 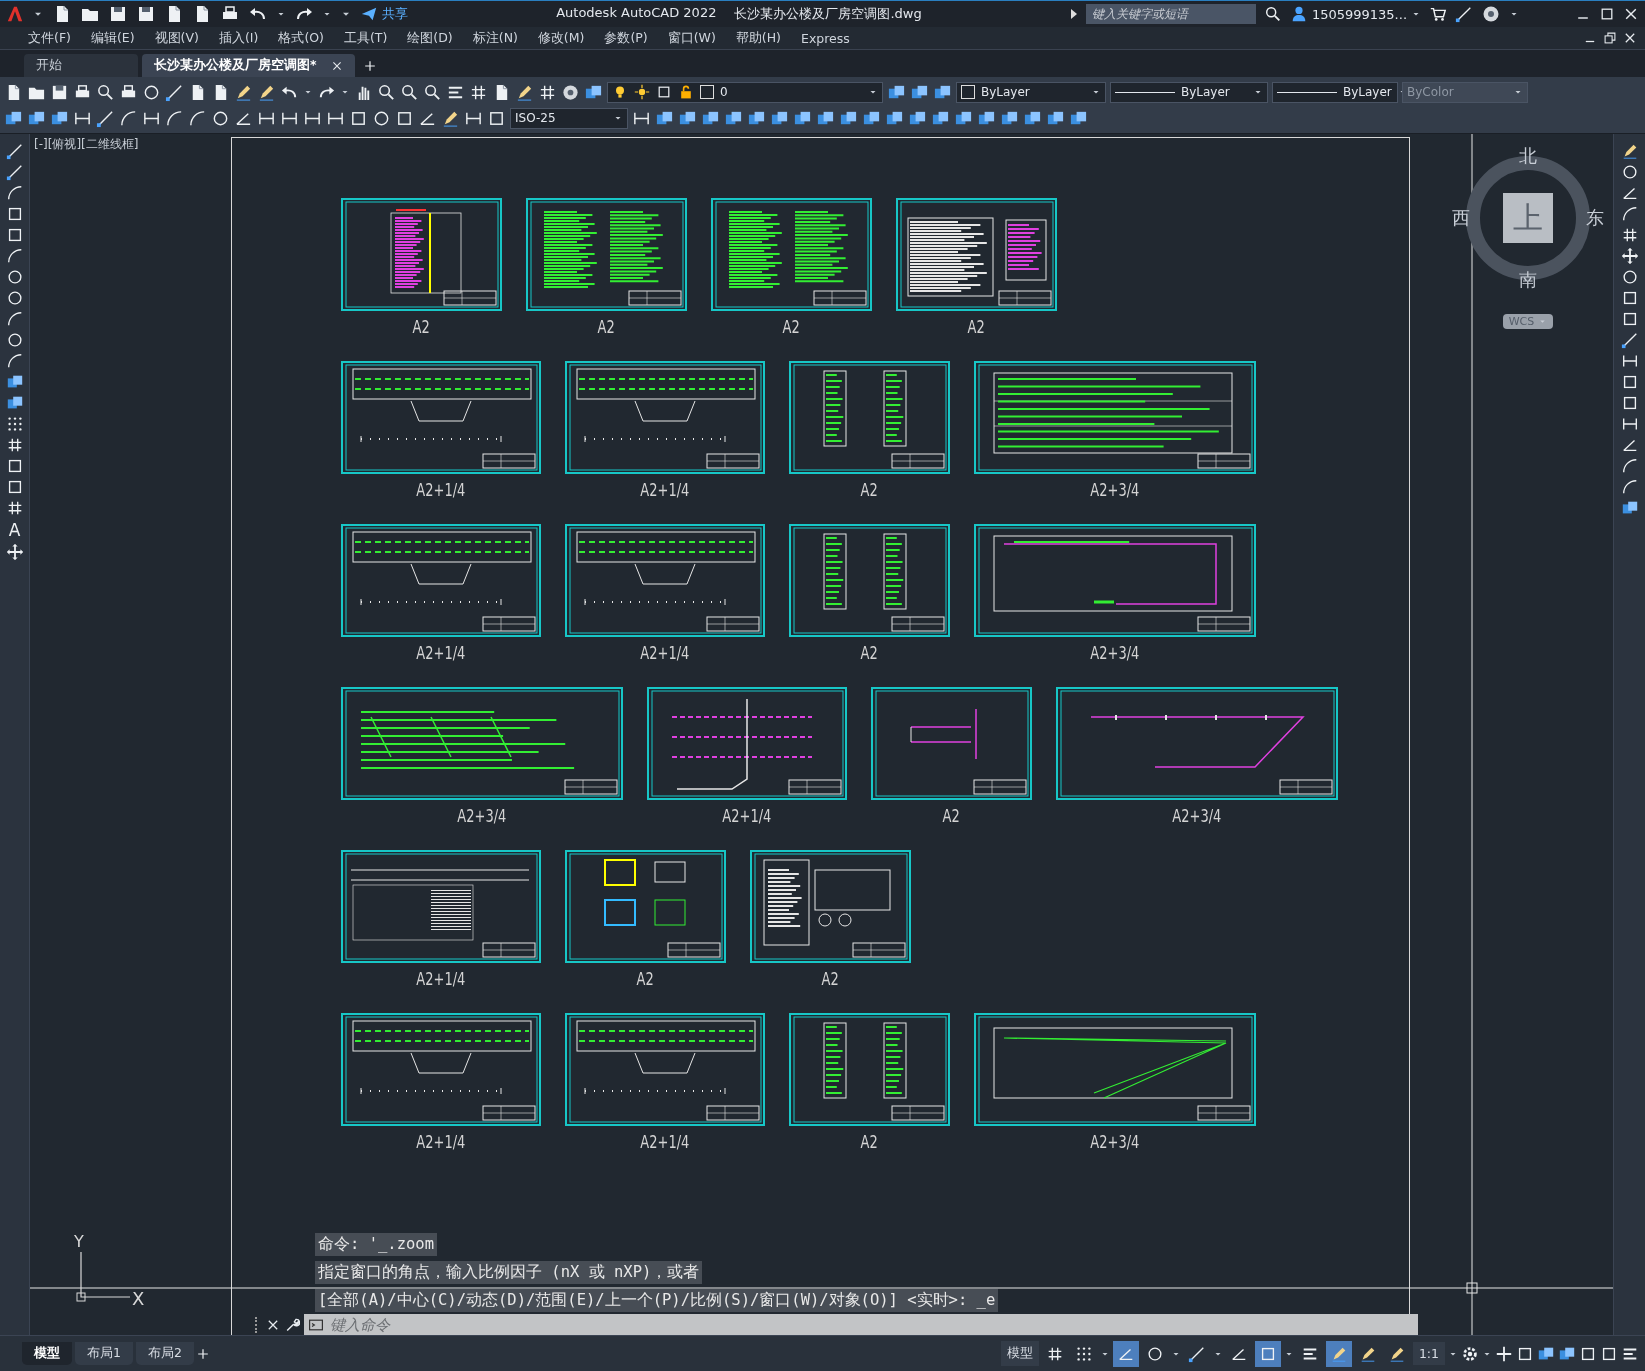 I want to click on expand-arrow-icon, so click(x=1073, y=14).